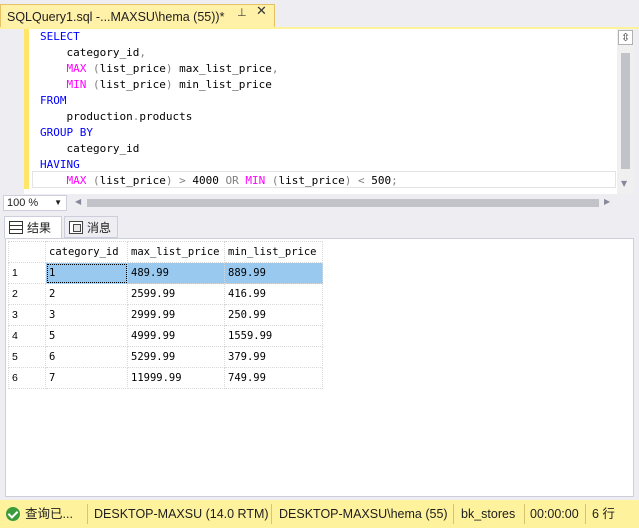  I want to click on table-row: 6 7 11999.99 749.99, so click(165, 378).